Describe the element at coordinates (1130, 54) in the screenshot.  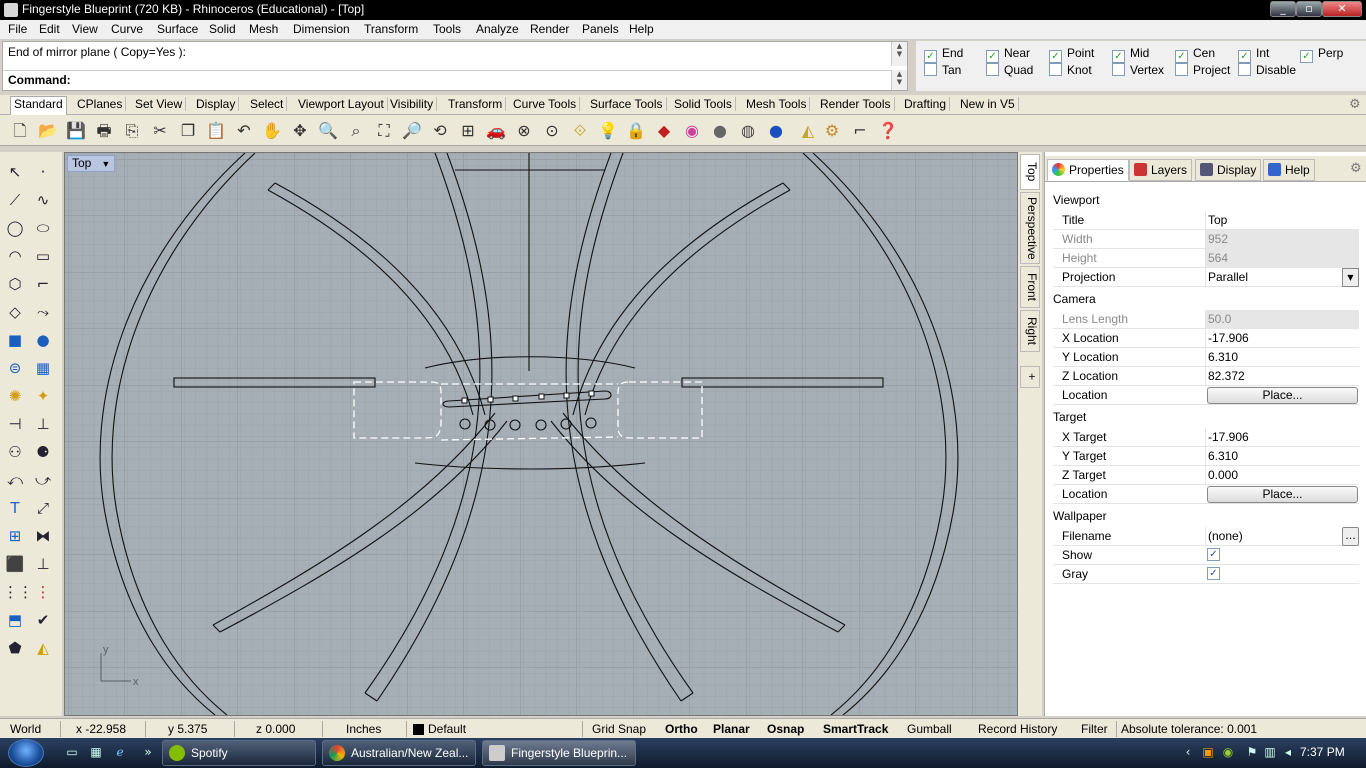
I see `osnap-mid: ✓ Mid` at that location.